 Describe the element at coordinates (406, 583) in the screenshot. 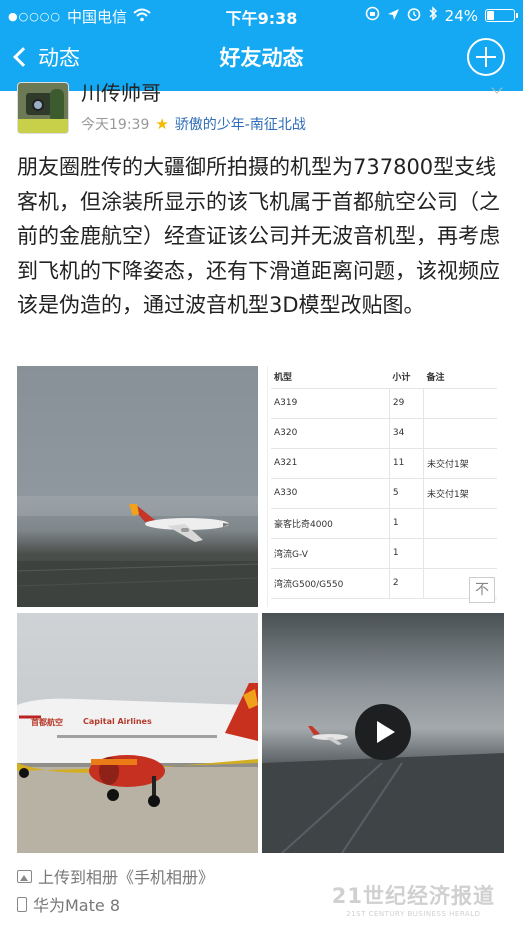

I see `cell-count: 2` at that location.